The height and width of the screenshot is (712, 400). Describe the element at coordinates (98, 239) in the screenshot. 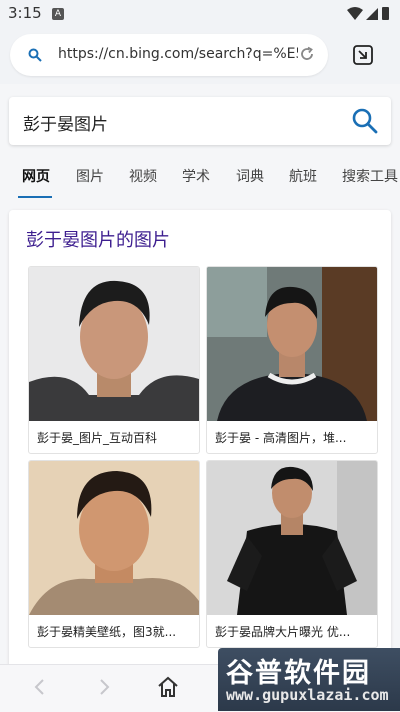

I see `image-results-title: 彭于晏图片的图片` at that location.